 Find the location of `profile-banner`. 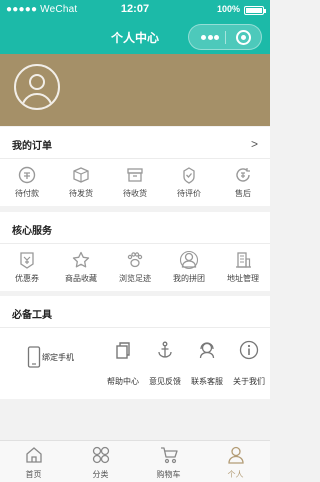

profile-banner is located at coordinates (135, 90).